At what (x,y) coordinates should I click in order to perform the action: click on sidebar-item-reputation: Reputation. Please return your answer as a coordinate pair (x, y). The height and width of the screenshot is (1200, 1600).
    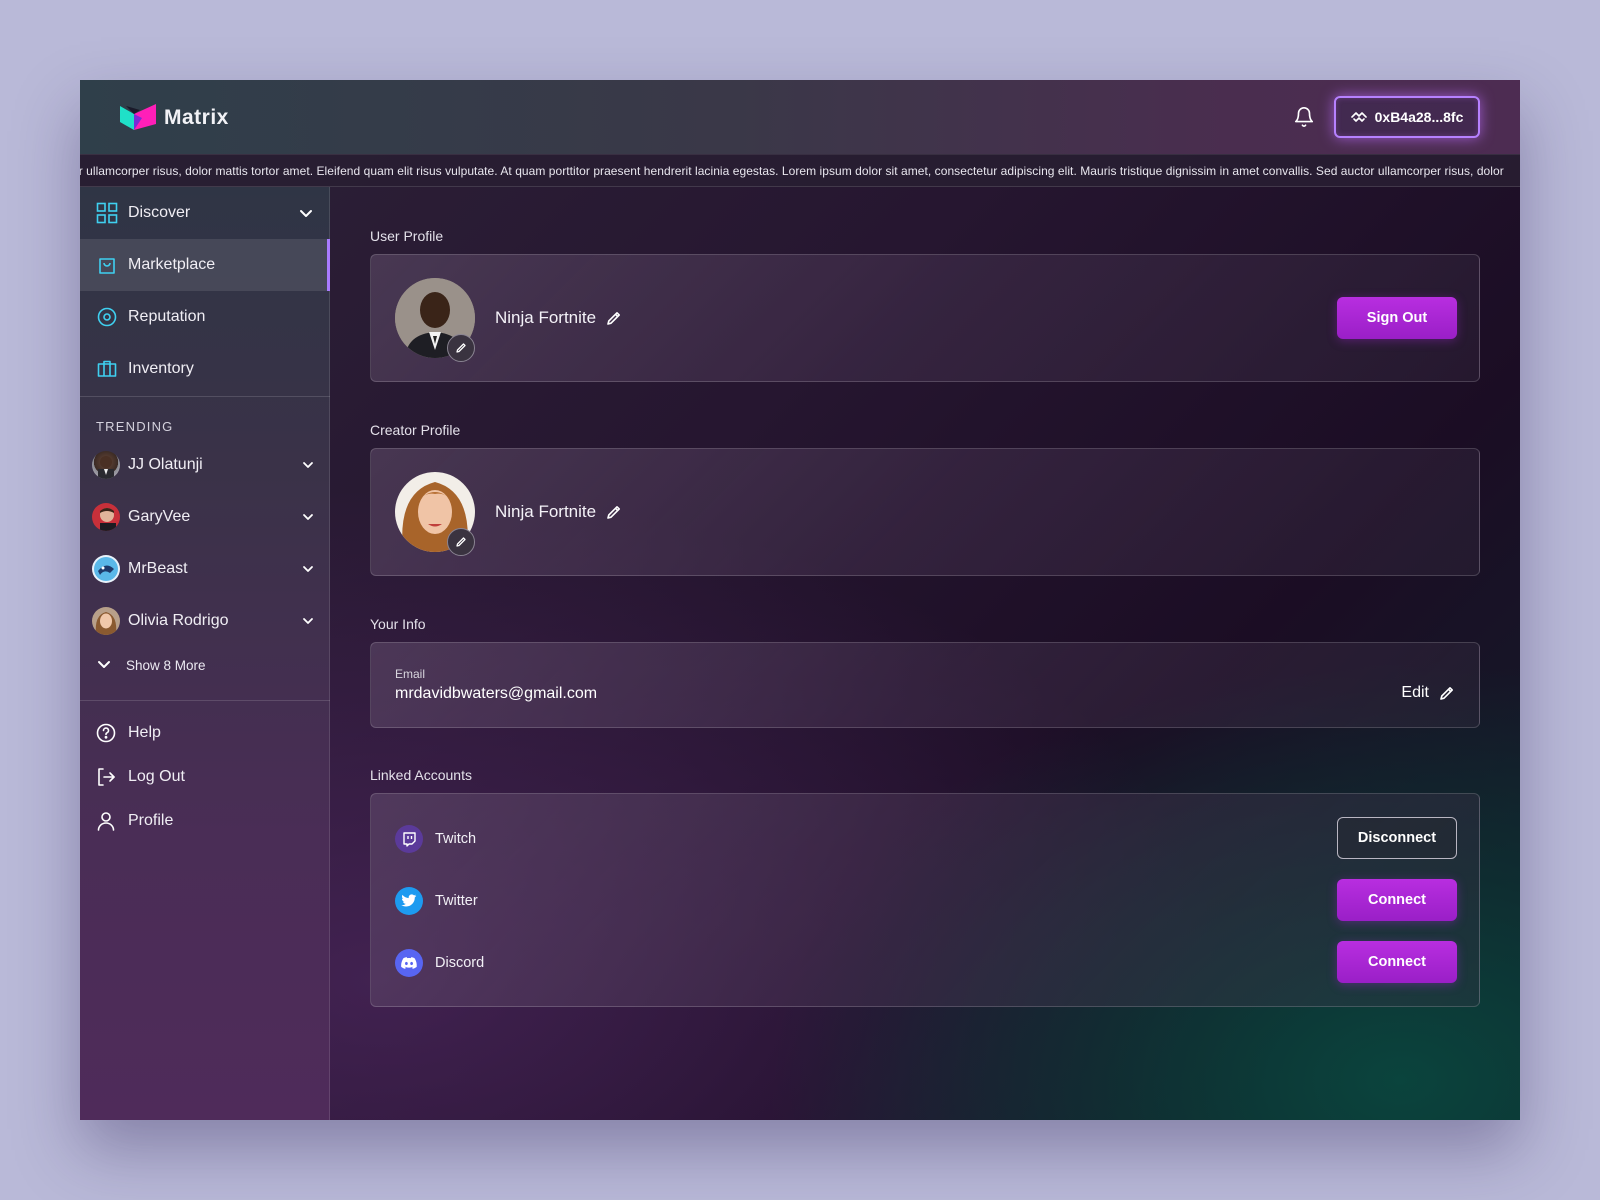
    Looking at the image, I should click on (205, 317).